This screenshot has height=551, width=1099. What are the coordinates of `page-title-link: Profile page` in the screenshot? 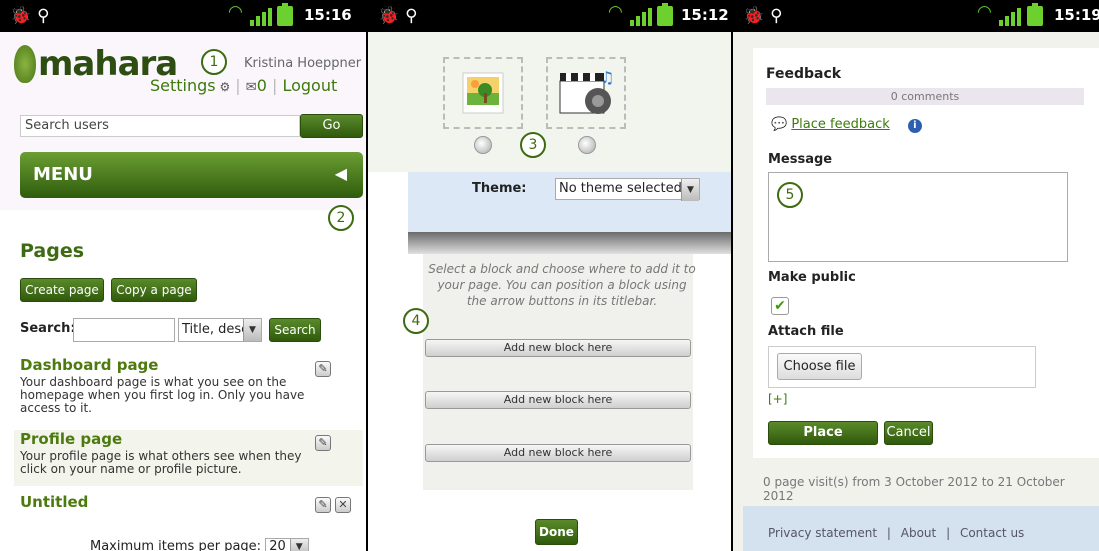 It's located at (191, 439).